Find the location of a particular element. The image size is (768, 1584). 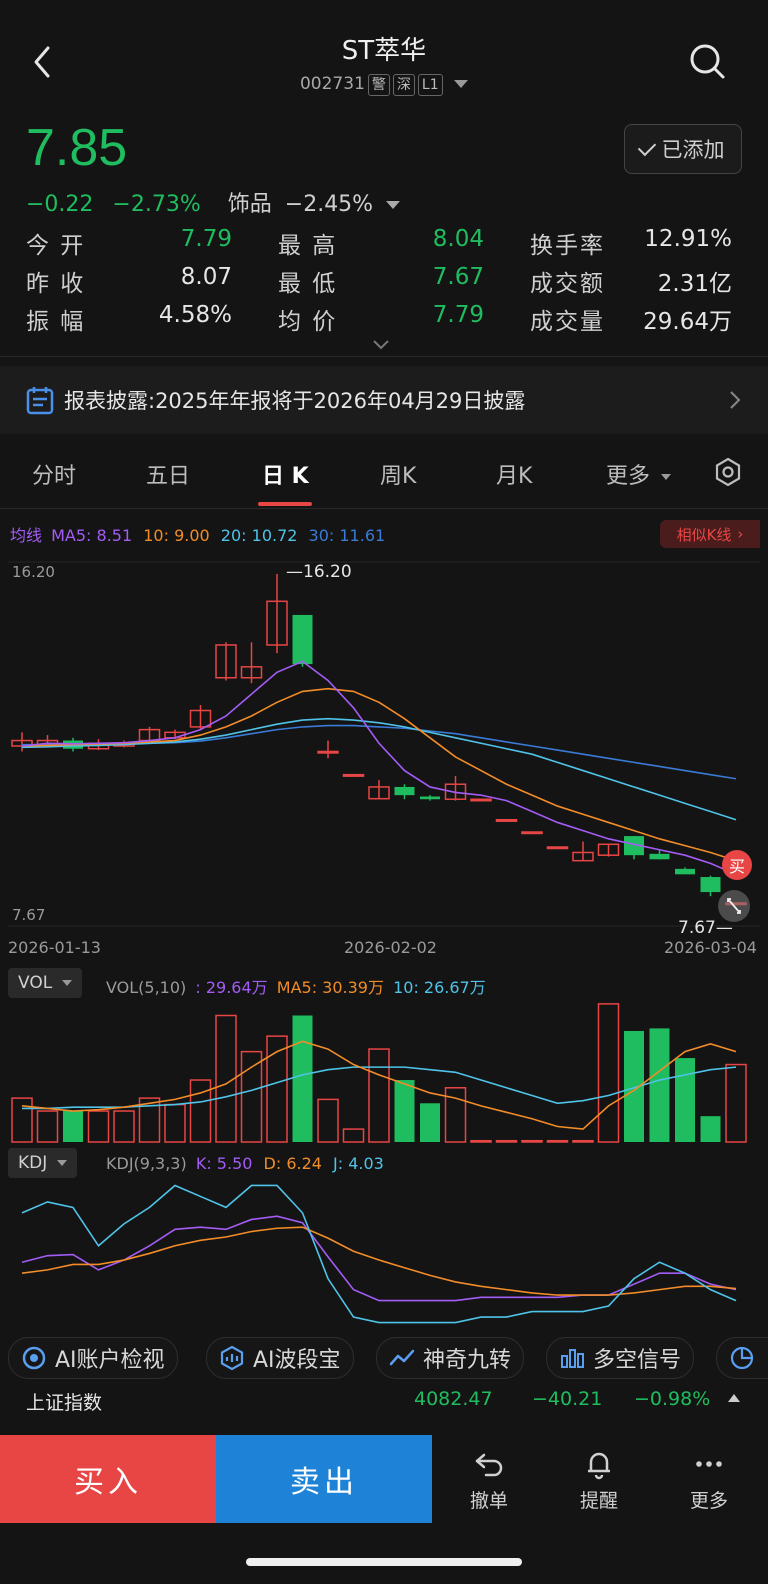

y-axis-bottom-label: 7.67 is located at coordinates (29, 915).